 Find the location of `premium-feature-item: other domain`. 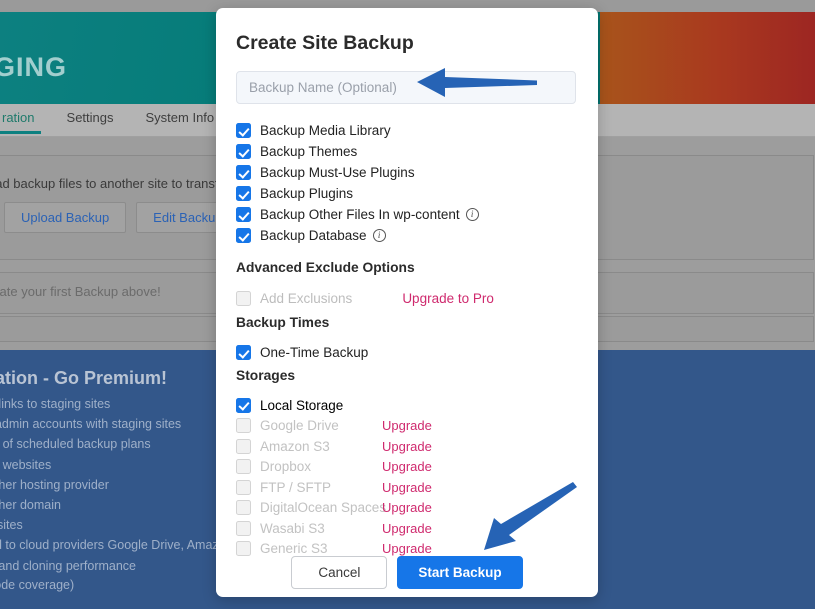

premium-feature-item: other domain is located at coordinates (30, 505).